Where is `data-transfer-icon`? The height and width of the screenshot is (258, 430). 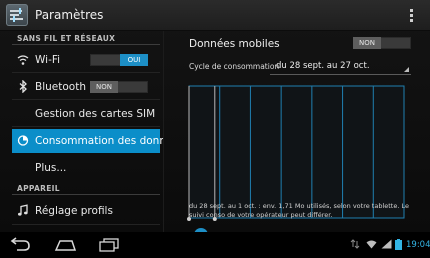
data-transfer-icon is located at coordinates (355, 244).